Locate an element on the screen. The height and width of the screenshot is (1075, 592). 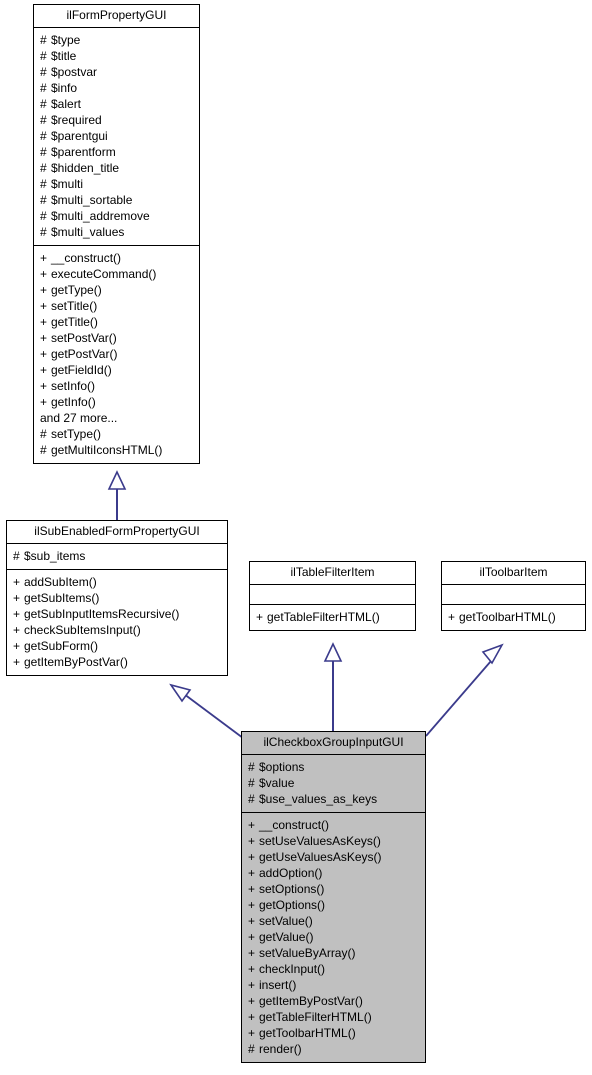
class-member: # $hidden_title is located at coordinates (117, 168).